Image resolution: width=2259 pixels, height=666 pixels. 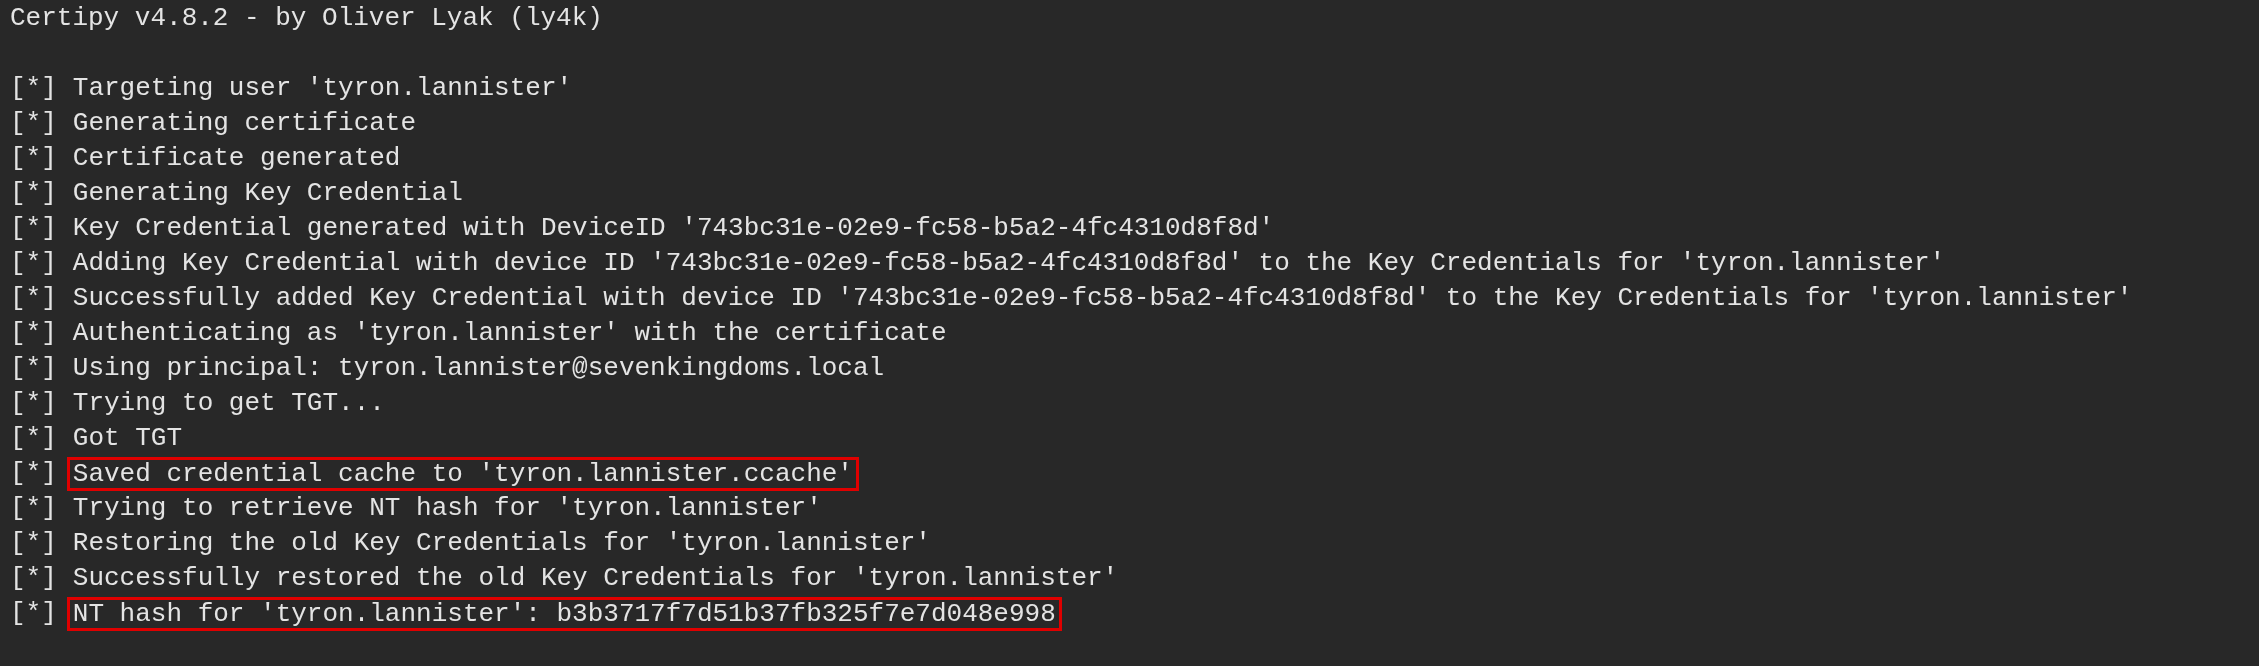 I want to click on output-line: Certificate generated, so click(x=236, y=158).